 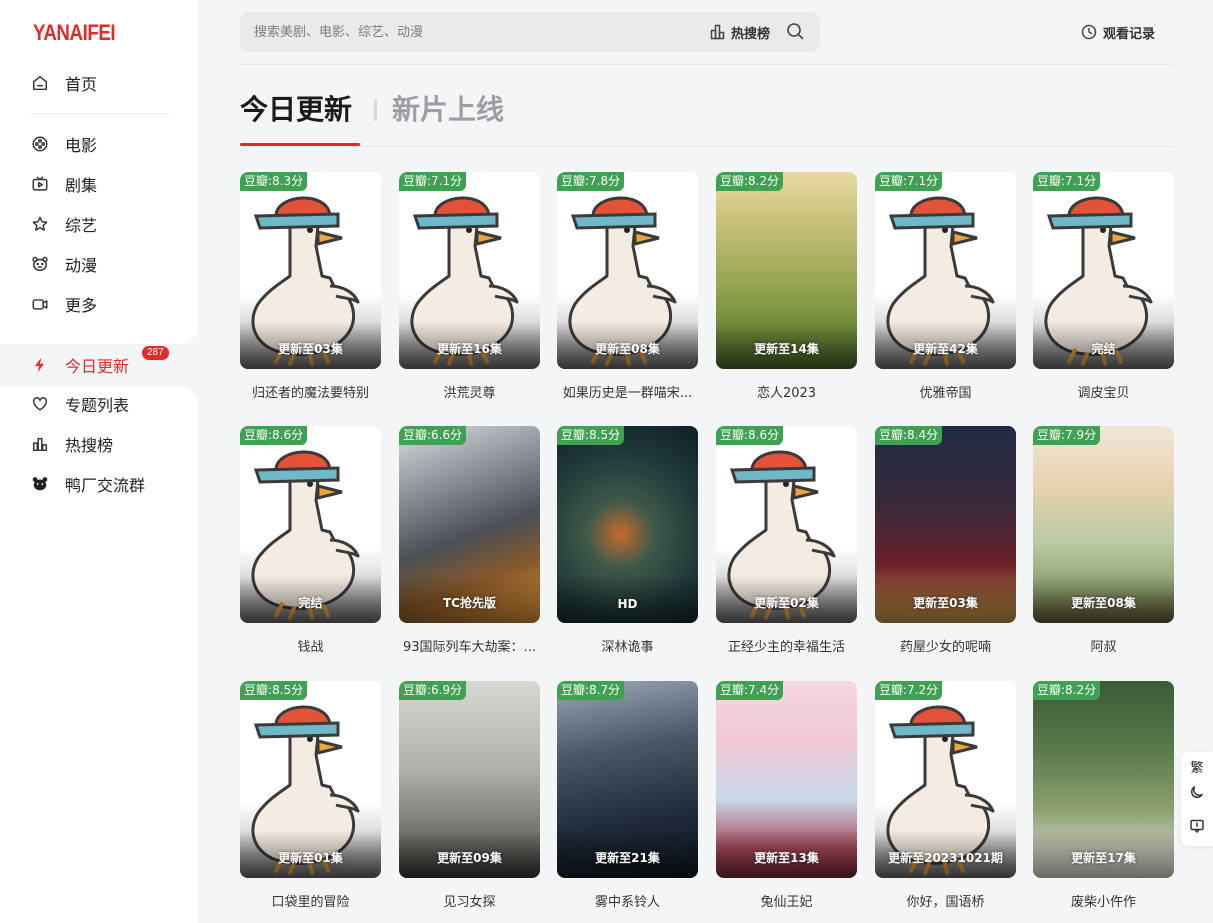 I want to click on video-title: 你好，国语桥, so click(x=945, y=900).